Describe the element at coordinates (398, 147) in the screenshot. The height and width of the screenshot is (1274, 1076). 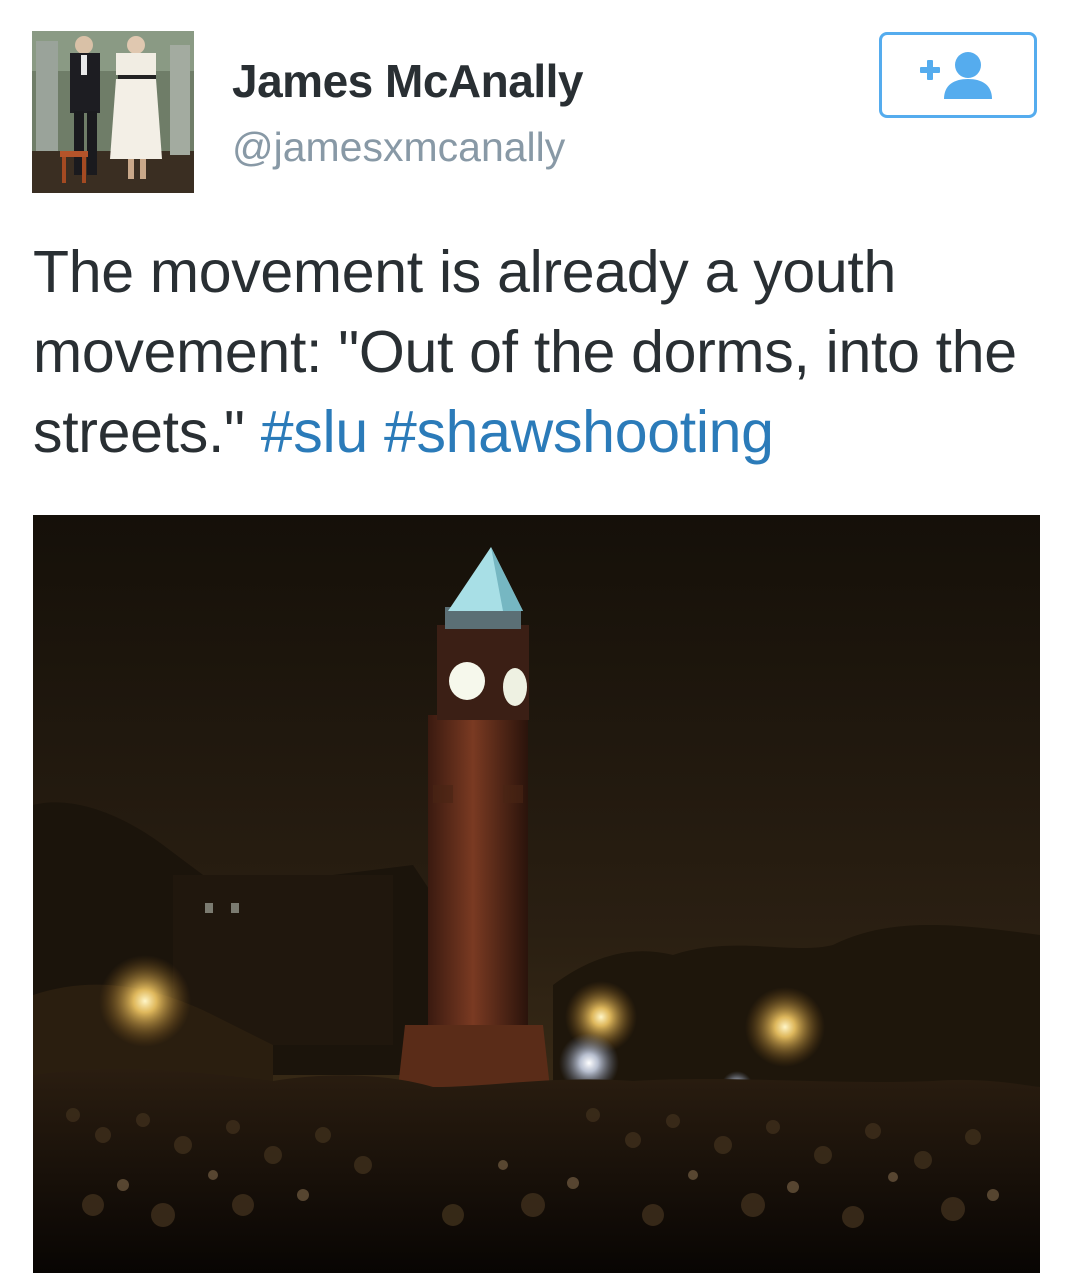
I see `user-handle: @jamesxmcanally` at that location.